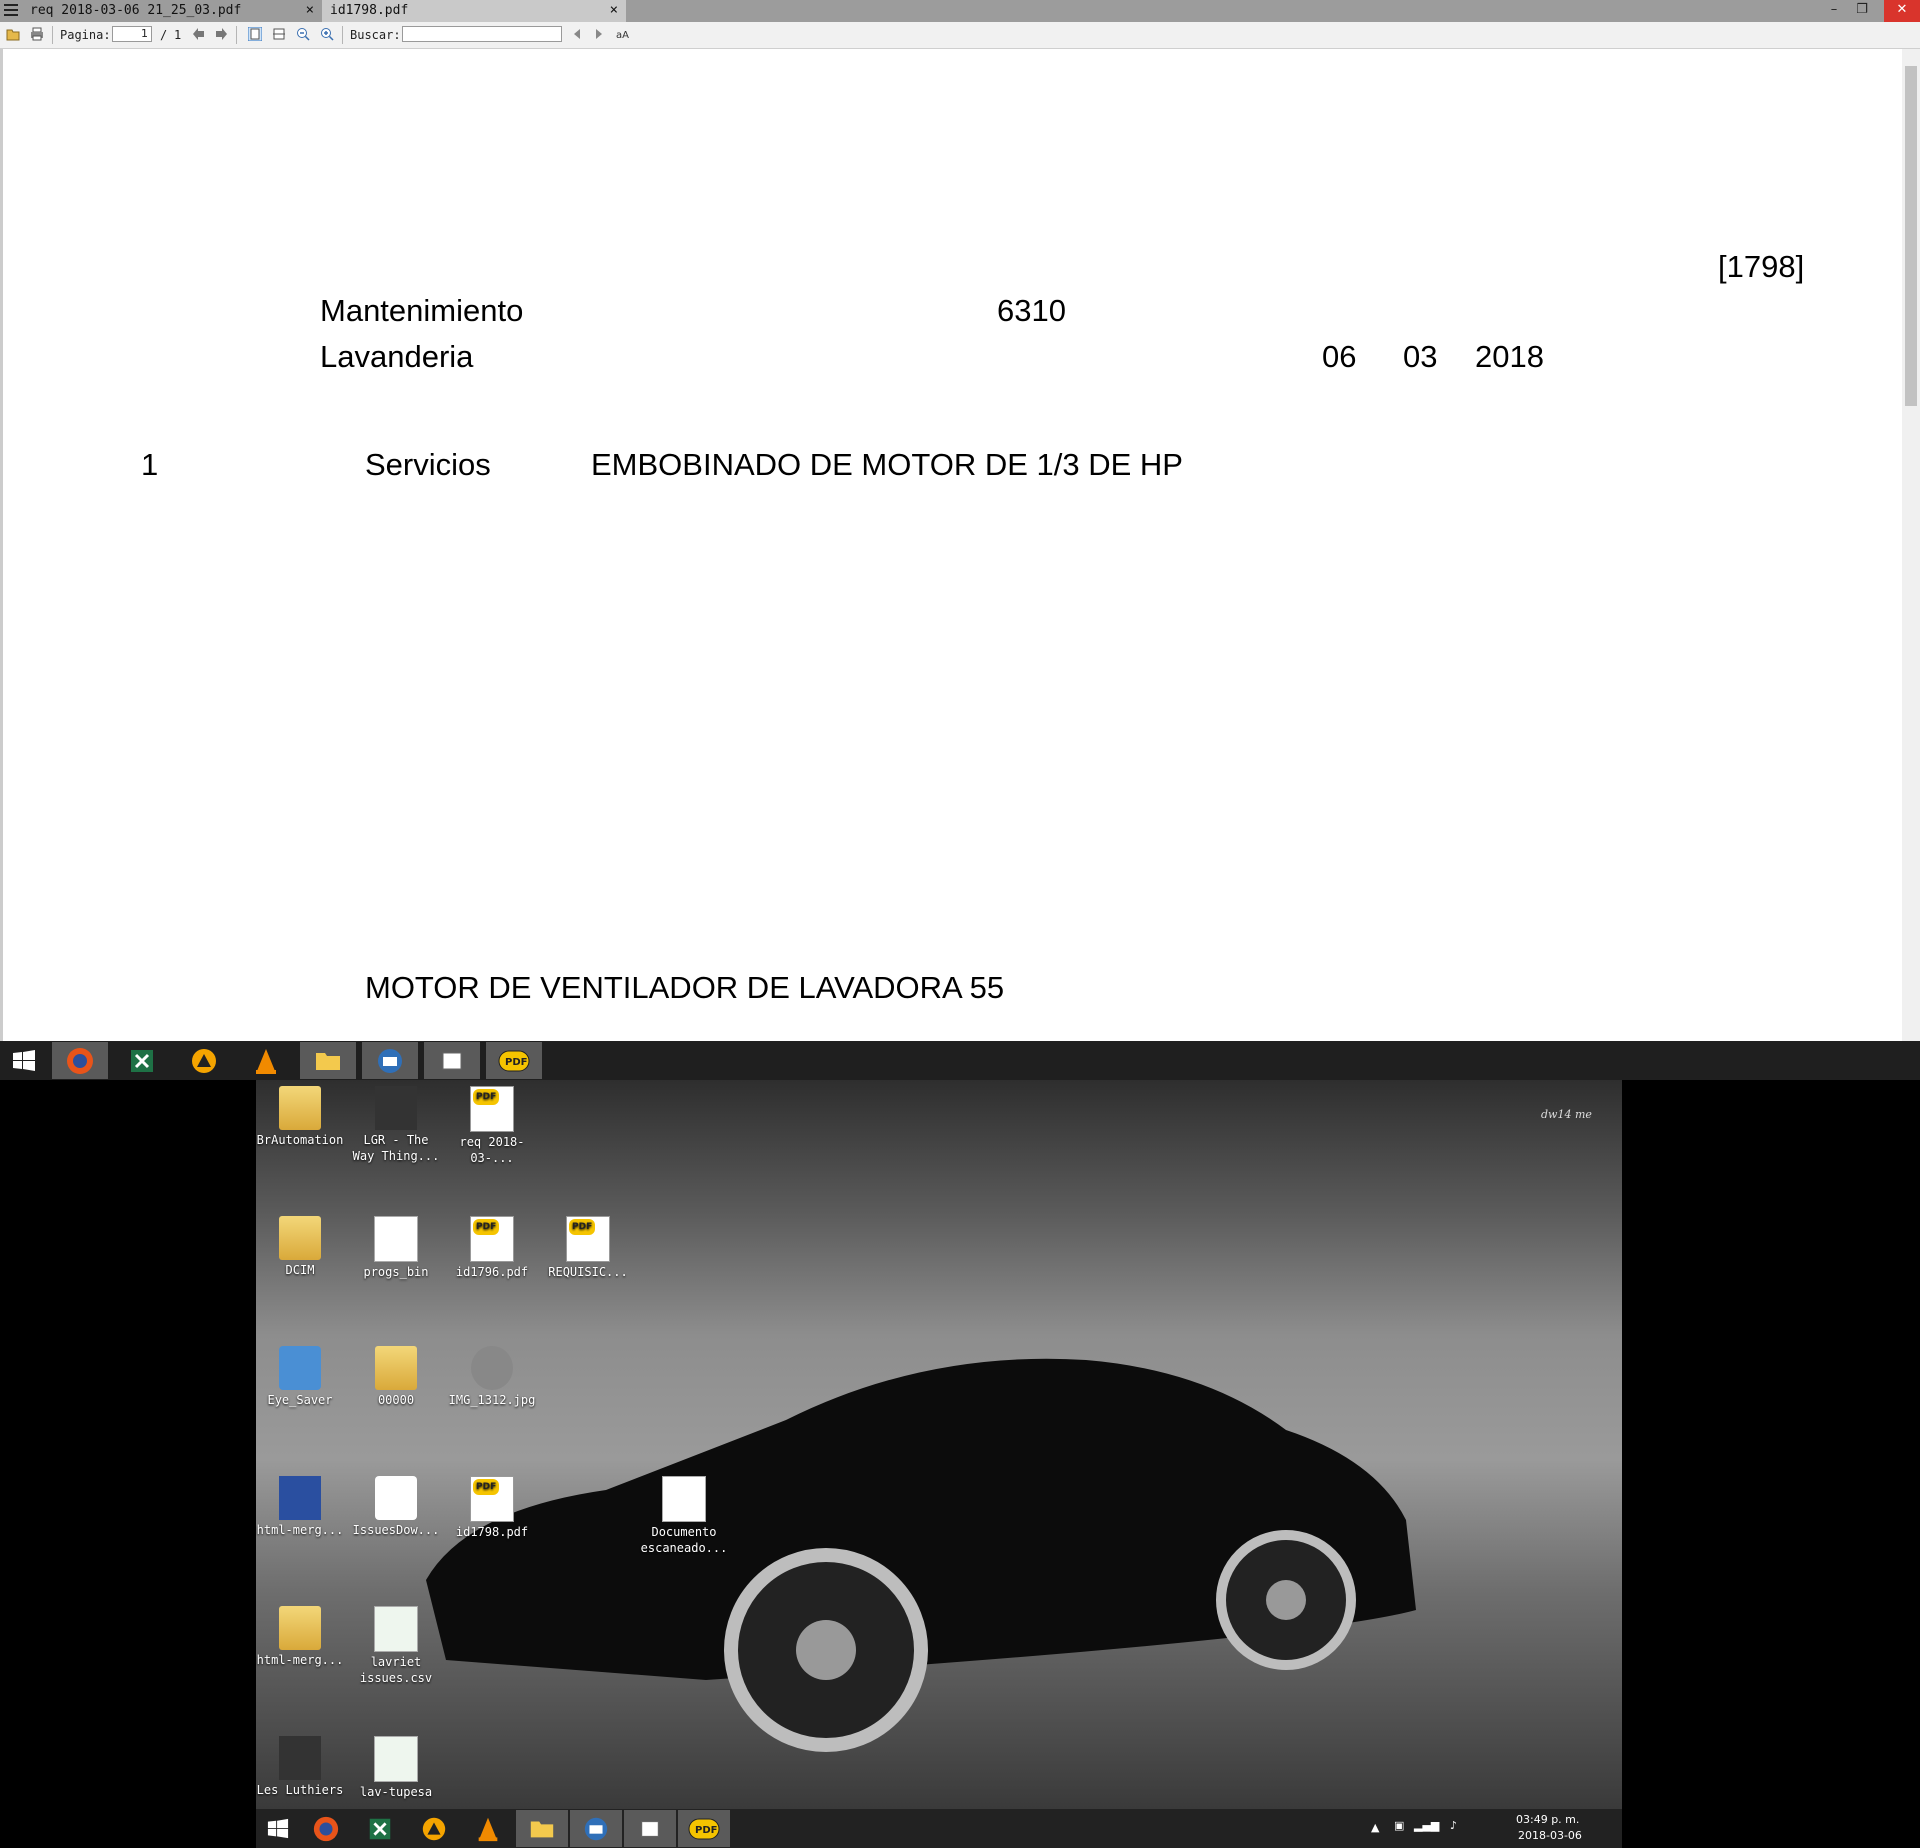  Describe the element at coordinates (1509, 356) in the screenshot. I see `date-year: 2018` at that location.